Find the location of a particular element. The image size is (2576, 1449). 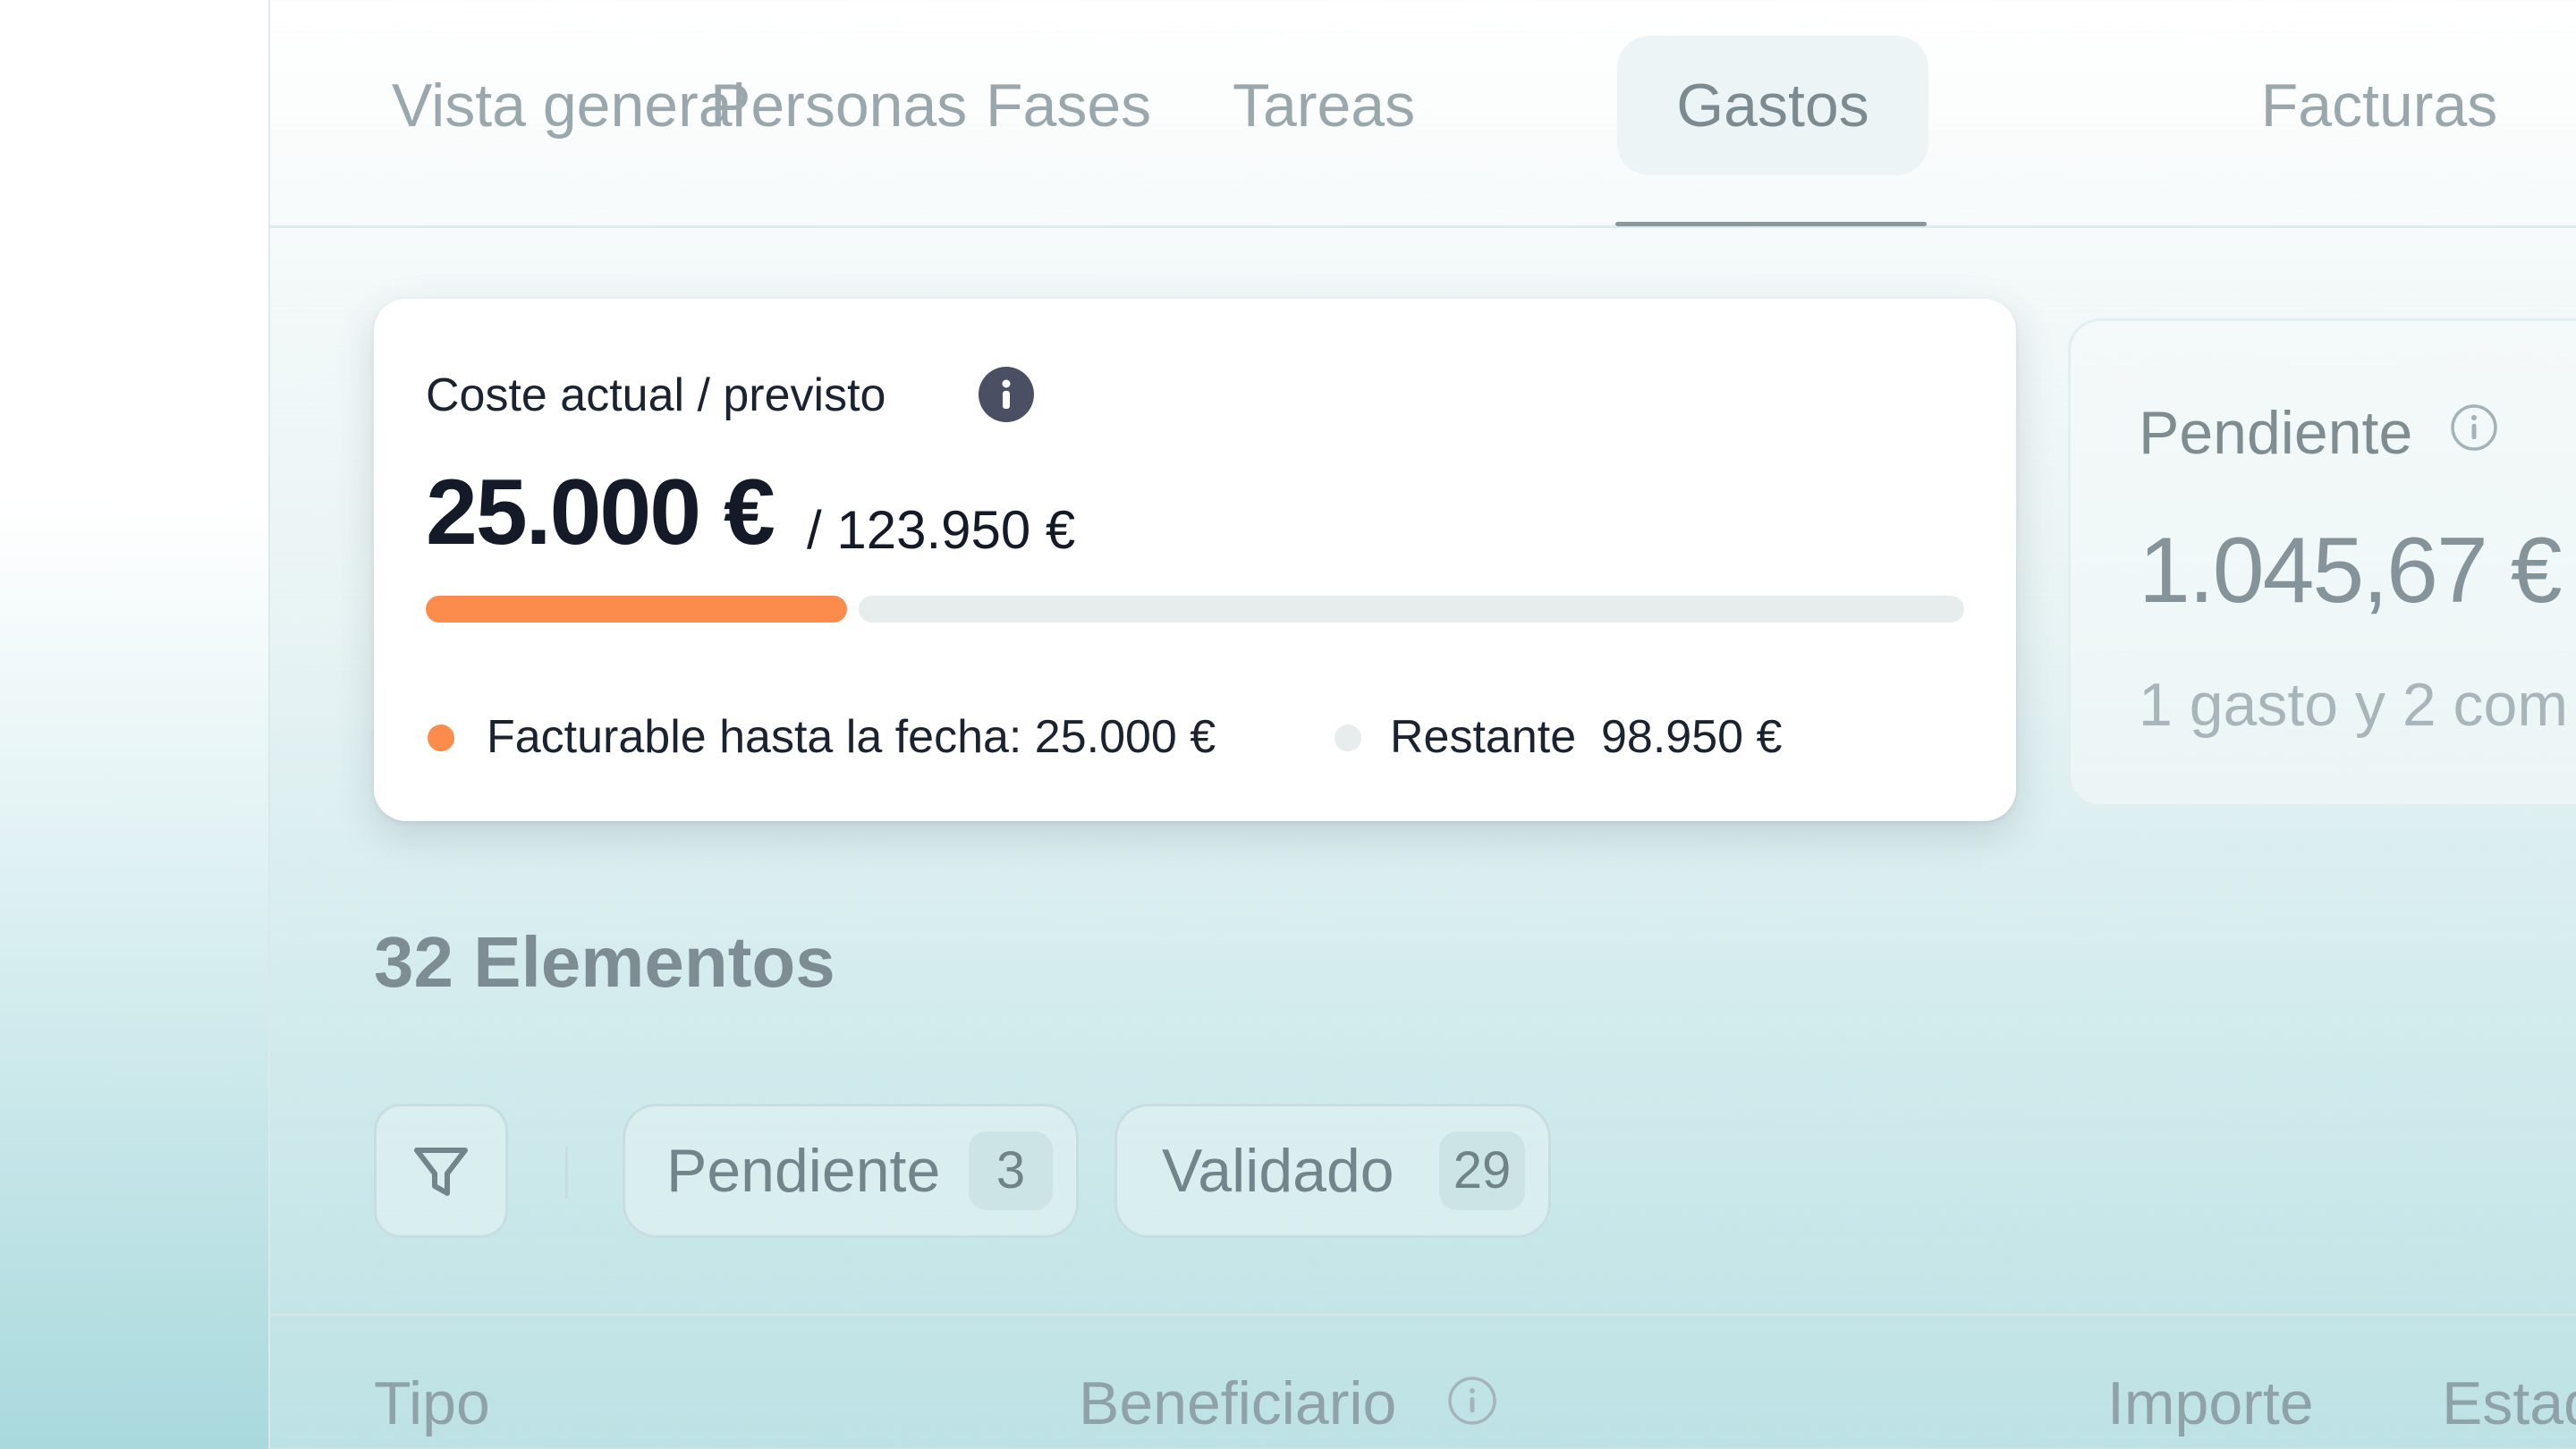

left-background is located at coordinates (134, 724).